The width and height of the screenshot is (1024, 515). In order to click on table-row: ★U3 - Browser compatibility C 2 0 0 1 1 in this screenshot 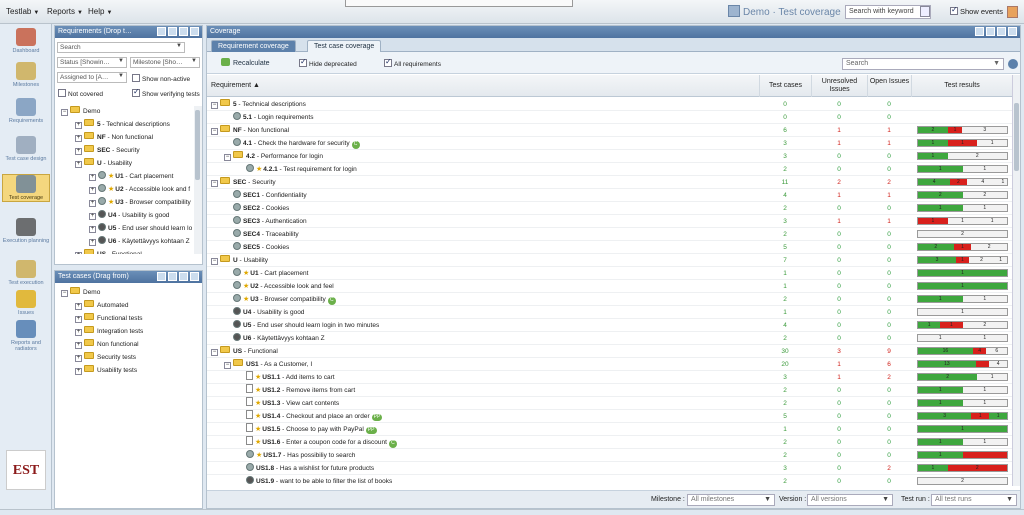, I will do `click(609, 299)`.